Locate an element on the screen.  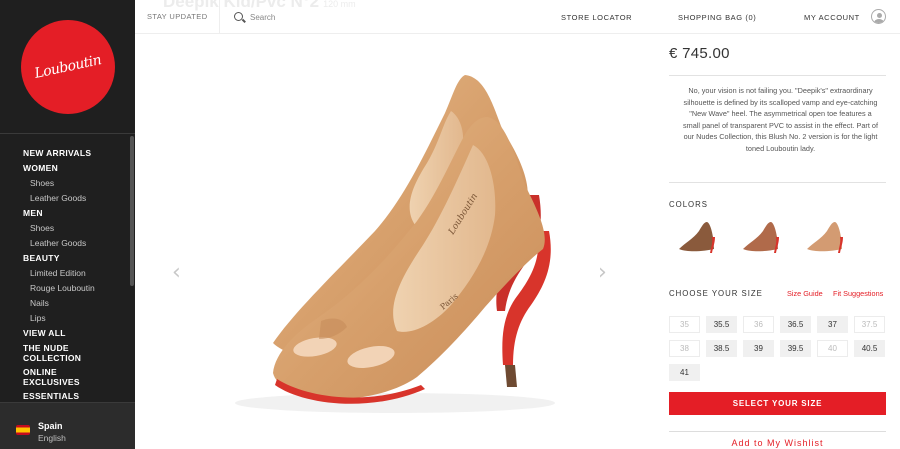
size-option: 40 is located at coordinates (832, 348).